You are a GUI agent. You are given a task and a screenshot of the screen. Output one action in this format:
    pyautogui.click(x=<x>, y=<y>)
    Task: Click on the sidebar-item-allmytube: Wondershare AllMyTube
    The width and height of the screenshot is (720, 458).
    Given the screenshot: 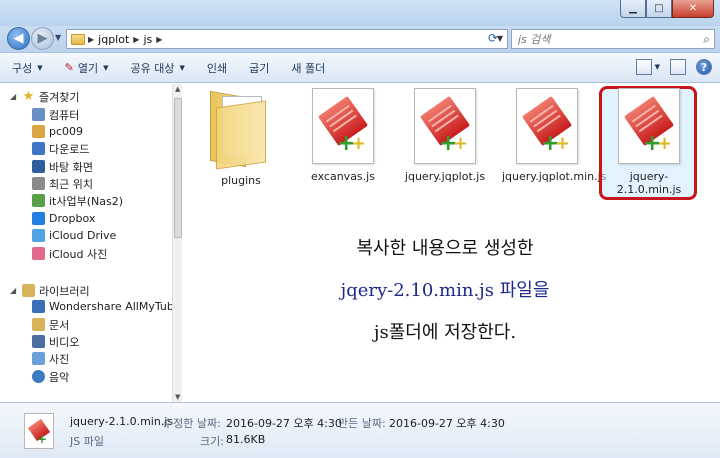 What is the action you would take?
    pyautogui.click(x=106, y=306)
    